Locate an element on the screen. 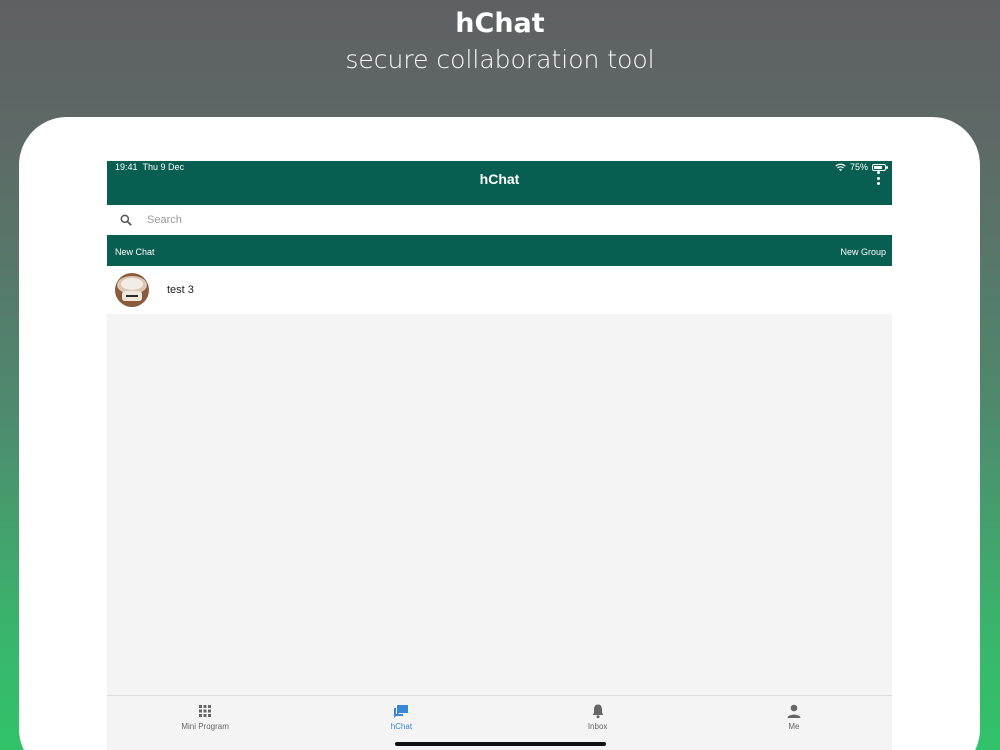 The height and width of the screenshot is (750, 1000). tab-me: Me is located at coordinates (794, 723).